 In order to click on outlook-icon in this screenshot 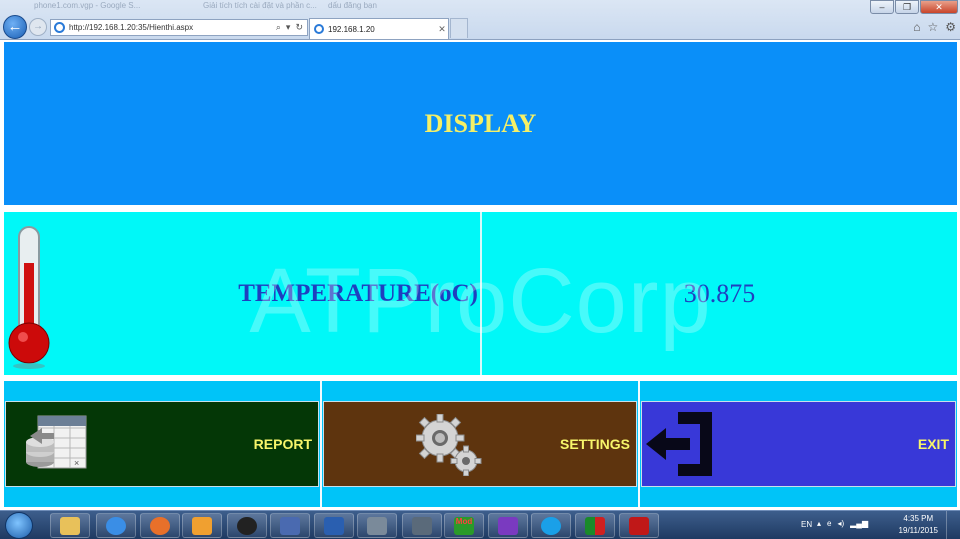, I will do `click(334, 525)`.